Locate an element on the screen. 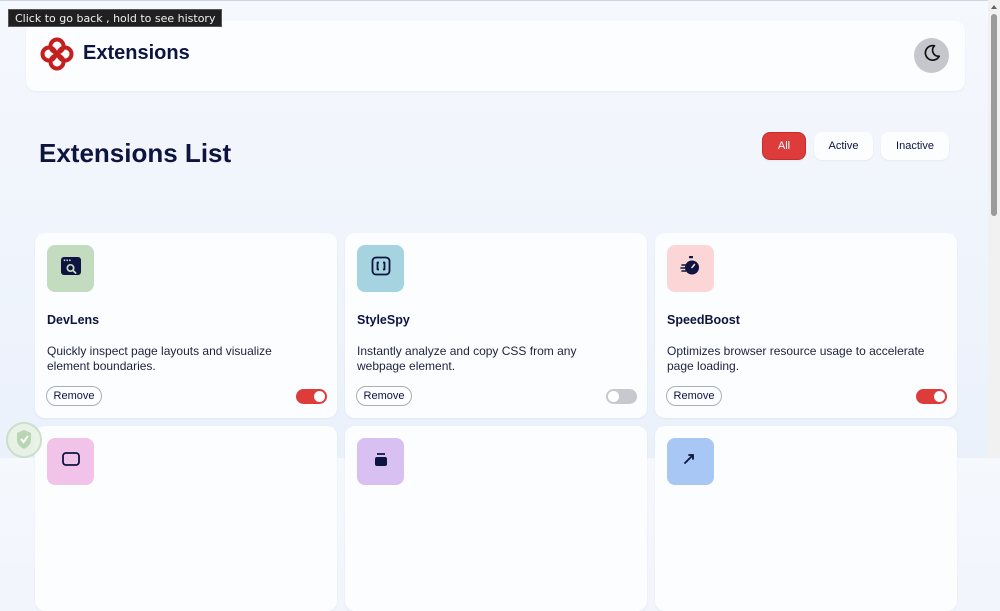 The image size is (1000, 611). speedboost-icon-box is located at coordinates (690, 268).